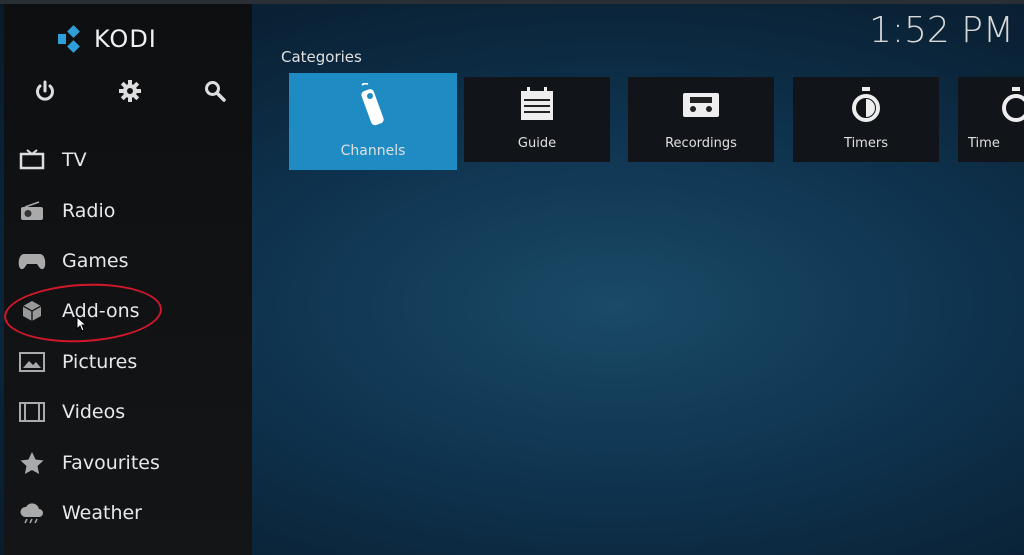 Image resolution: width=1024 pixels, height=555 pixels. I want to click on film-icon, so click(32, 412).